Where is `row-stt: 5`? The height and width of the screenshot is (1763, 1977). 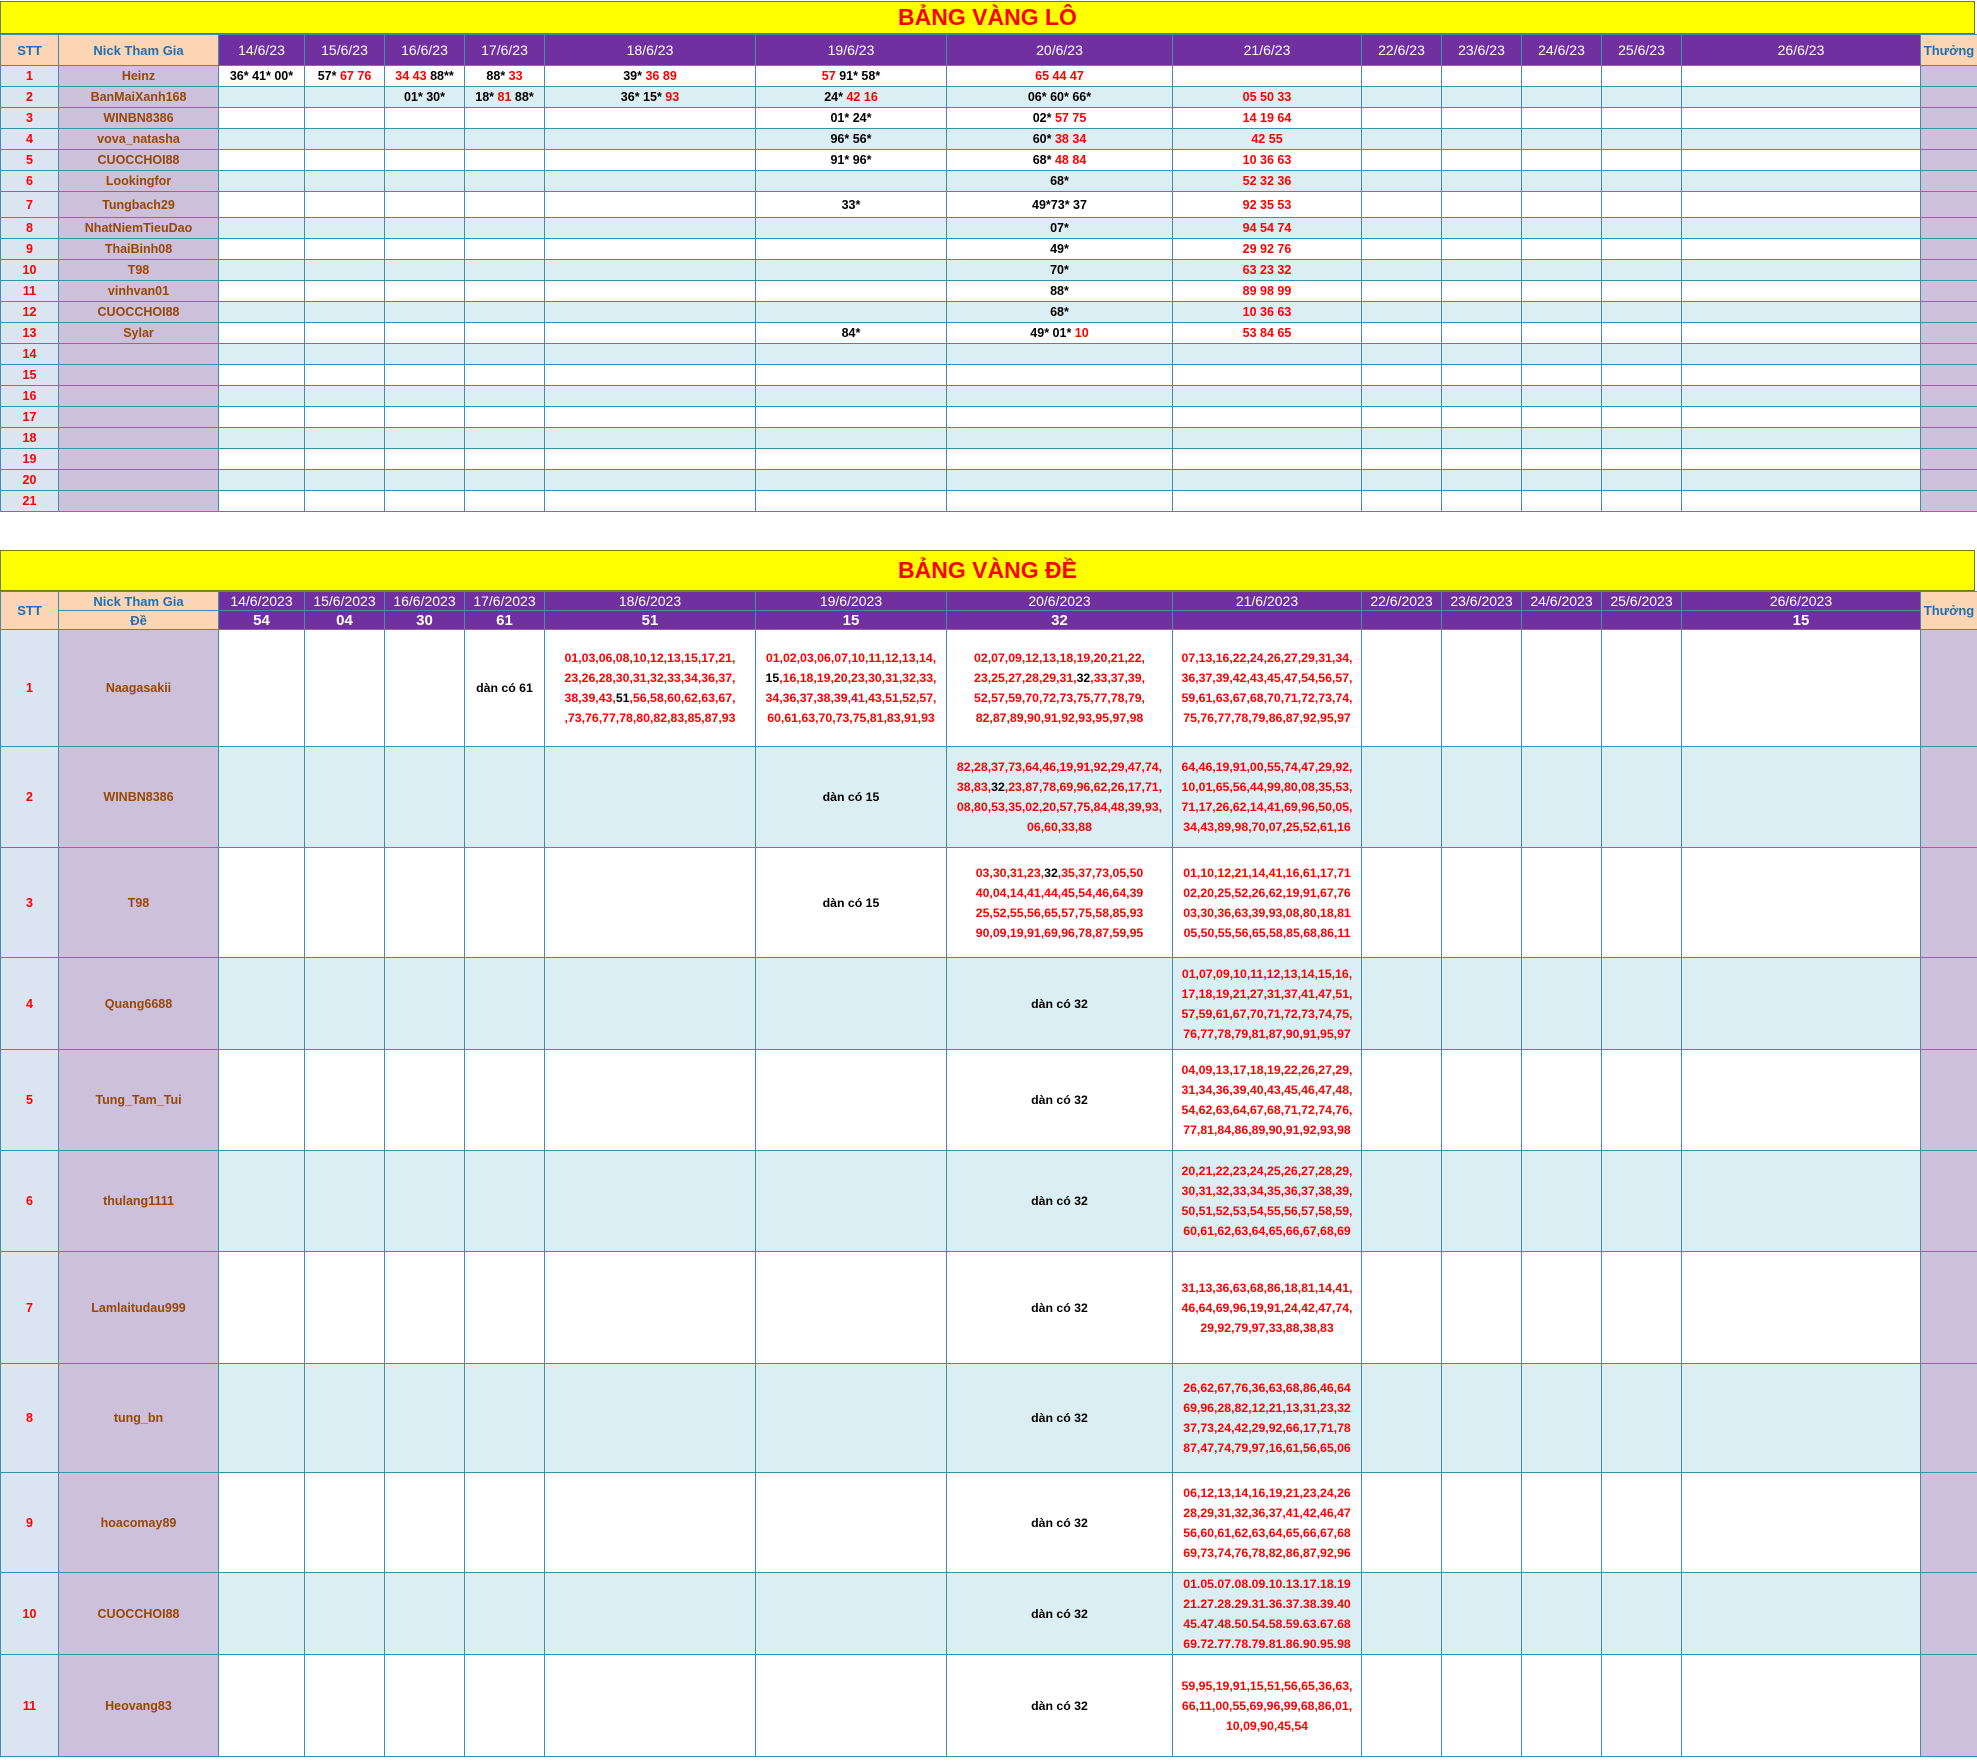
row-stt: 5 is located at coordinates (29, 1100).